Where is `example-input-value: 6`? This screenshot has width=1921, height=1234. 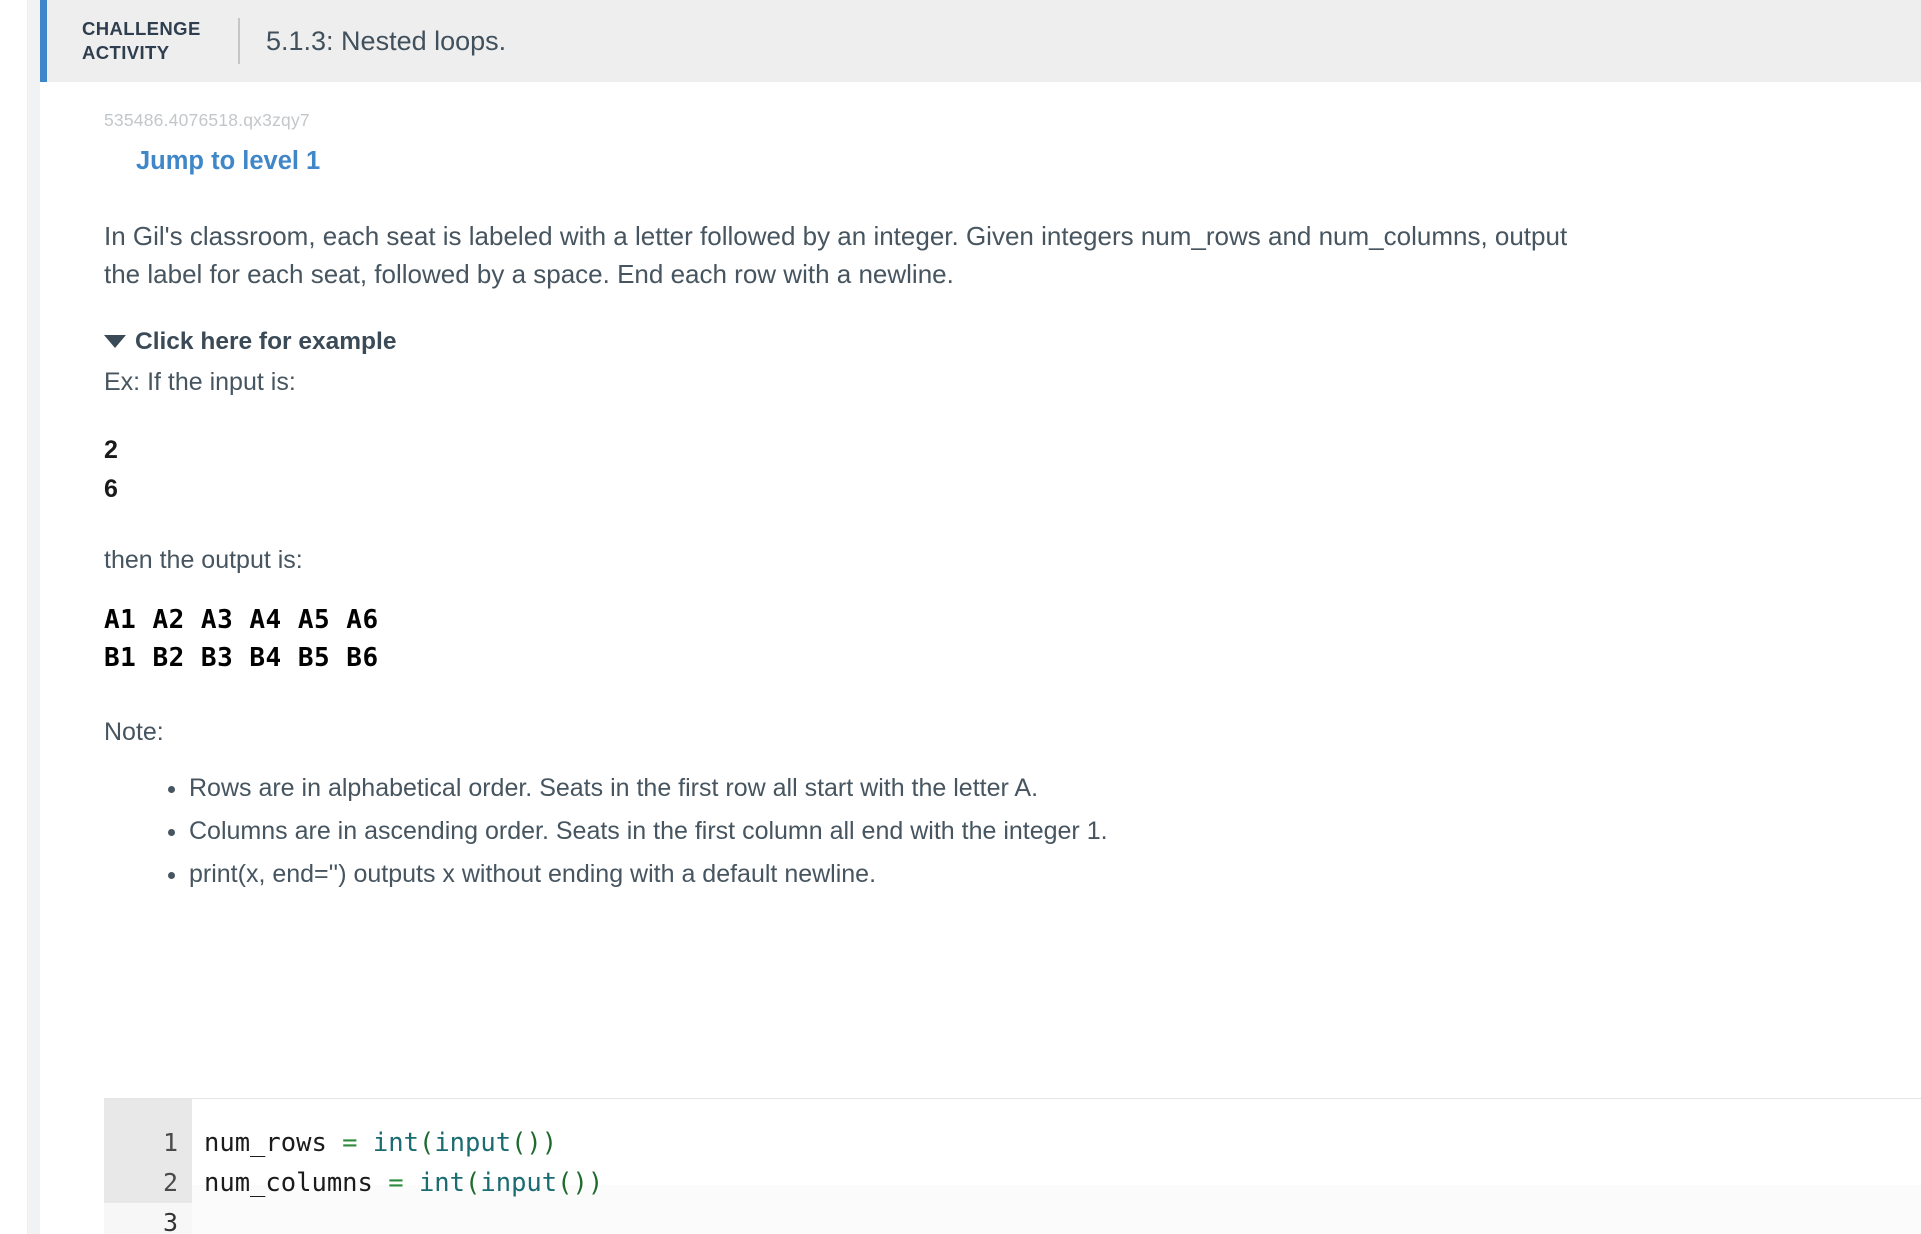 example-input-value: 6 is located at coordinates (111, 489).